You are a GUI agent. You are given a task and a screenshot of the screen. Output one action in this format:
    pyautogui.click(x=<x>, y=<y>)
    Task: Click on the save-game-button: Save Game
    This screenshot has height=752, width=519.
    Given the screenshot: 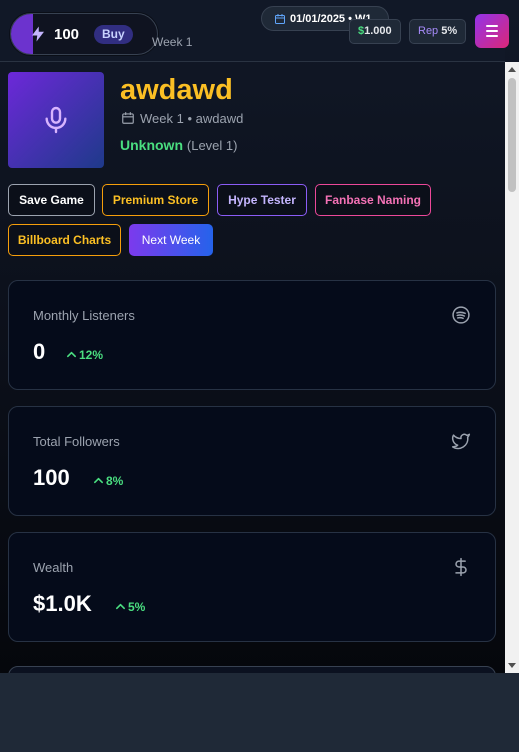 What is the action you would take?
    pyautogui.click(x=51, y=200)
    